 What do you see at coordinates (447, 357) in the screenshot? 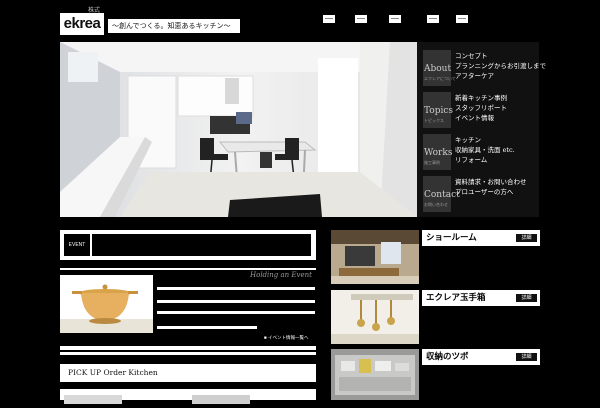
I see `storage-tips-title: 収納のツボ` at bounding box center [447, 357].